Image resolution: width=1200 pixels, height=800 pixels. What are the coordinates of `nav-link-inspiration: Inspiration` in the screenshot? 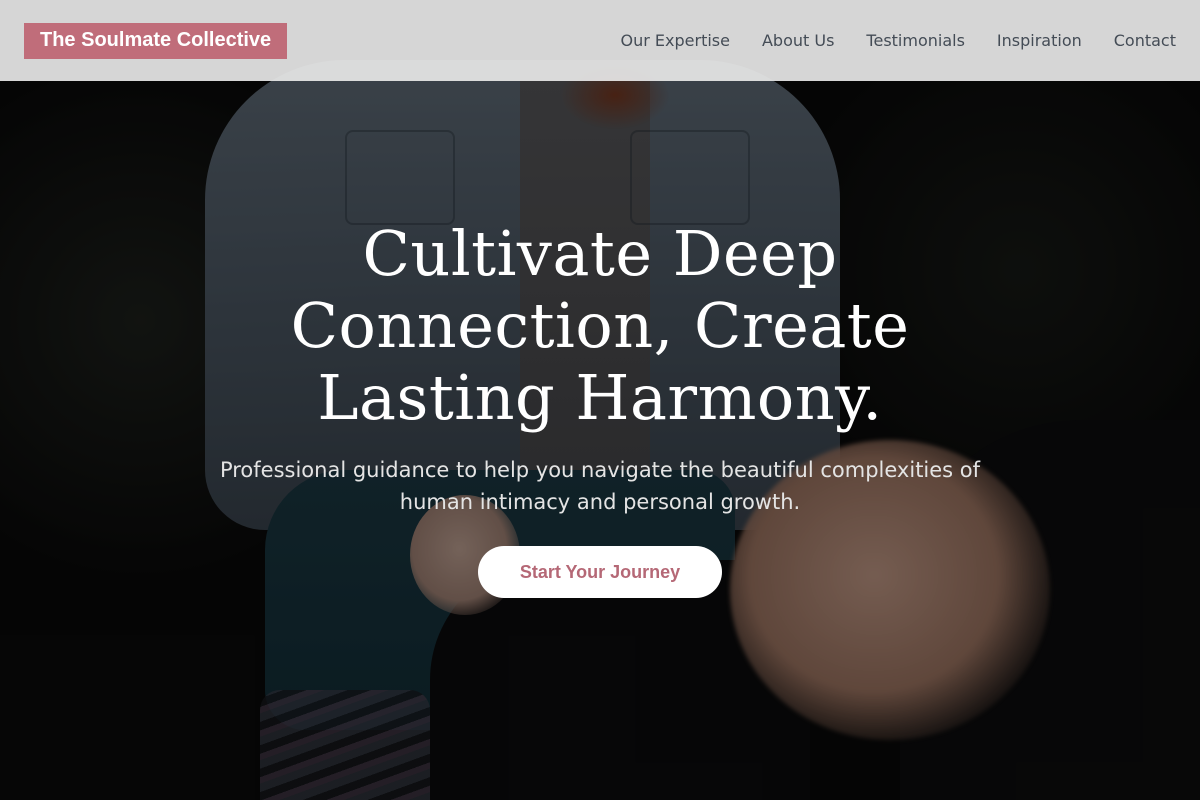 It's located at (1039, 40).